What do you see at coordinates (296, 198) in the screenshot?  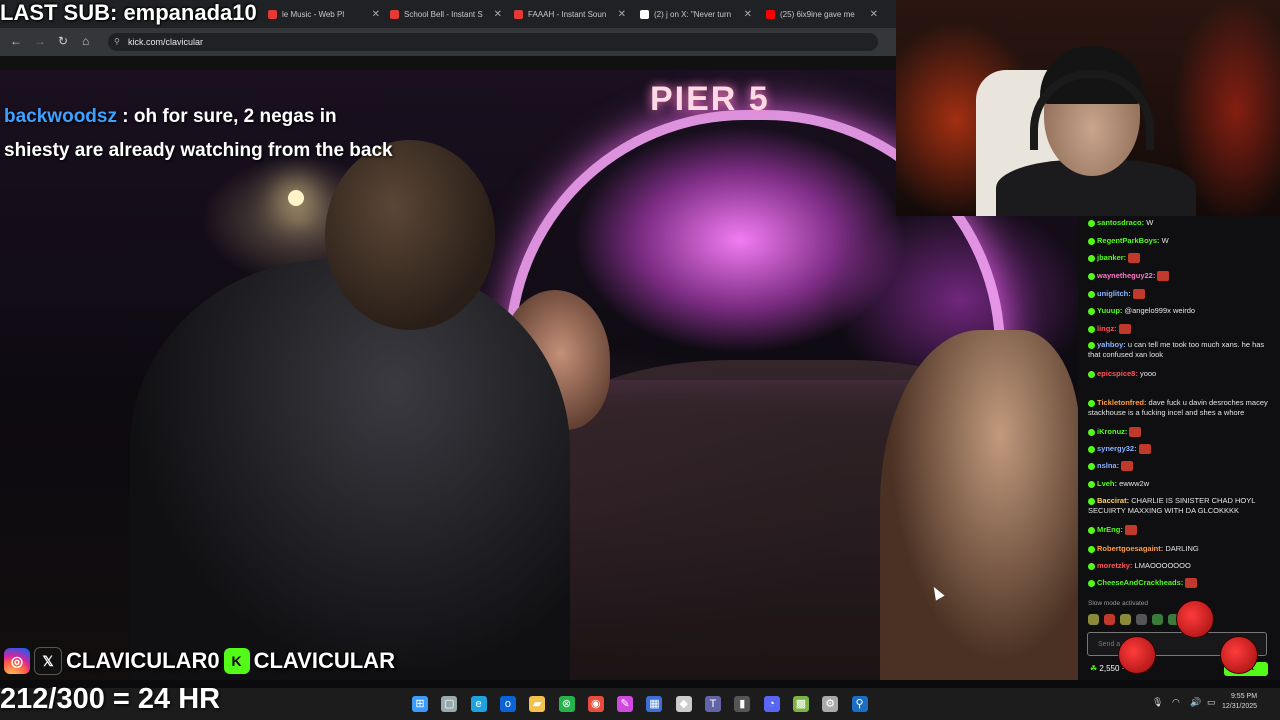 I see `street-lamp` at bounding box center [296, 198].